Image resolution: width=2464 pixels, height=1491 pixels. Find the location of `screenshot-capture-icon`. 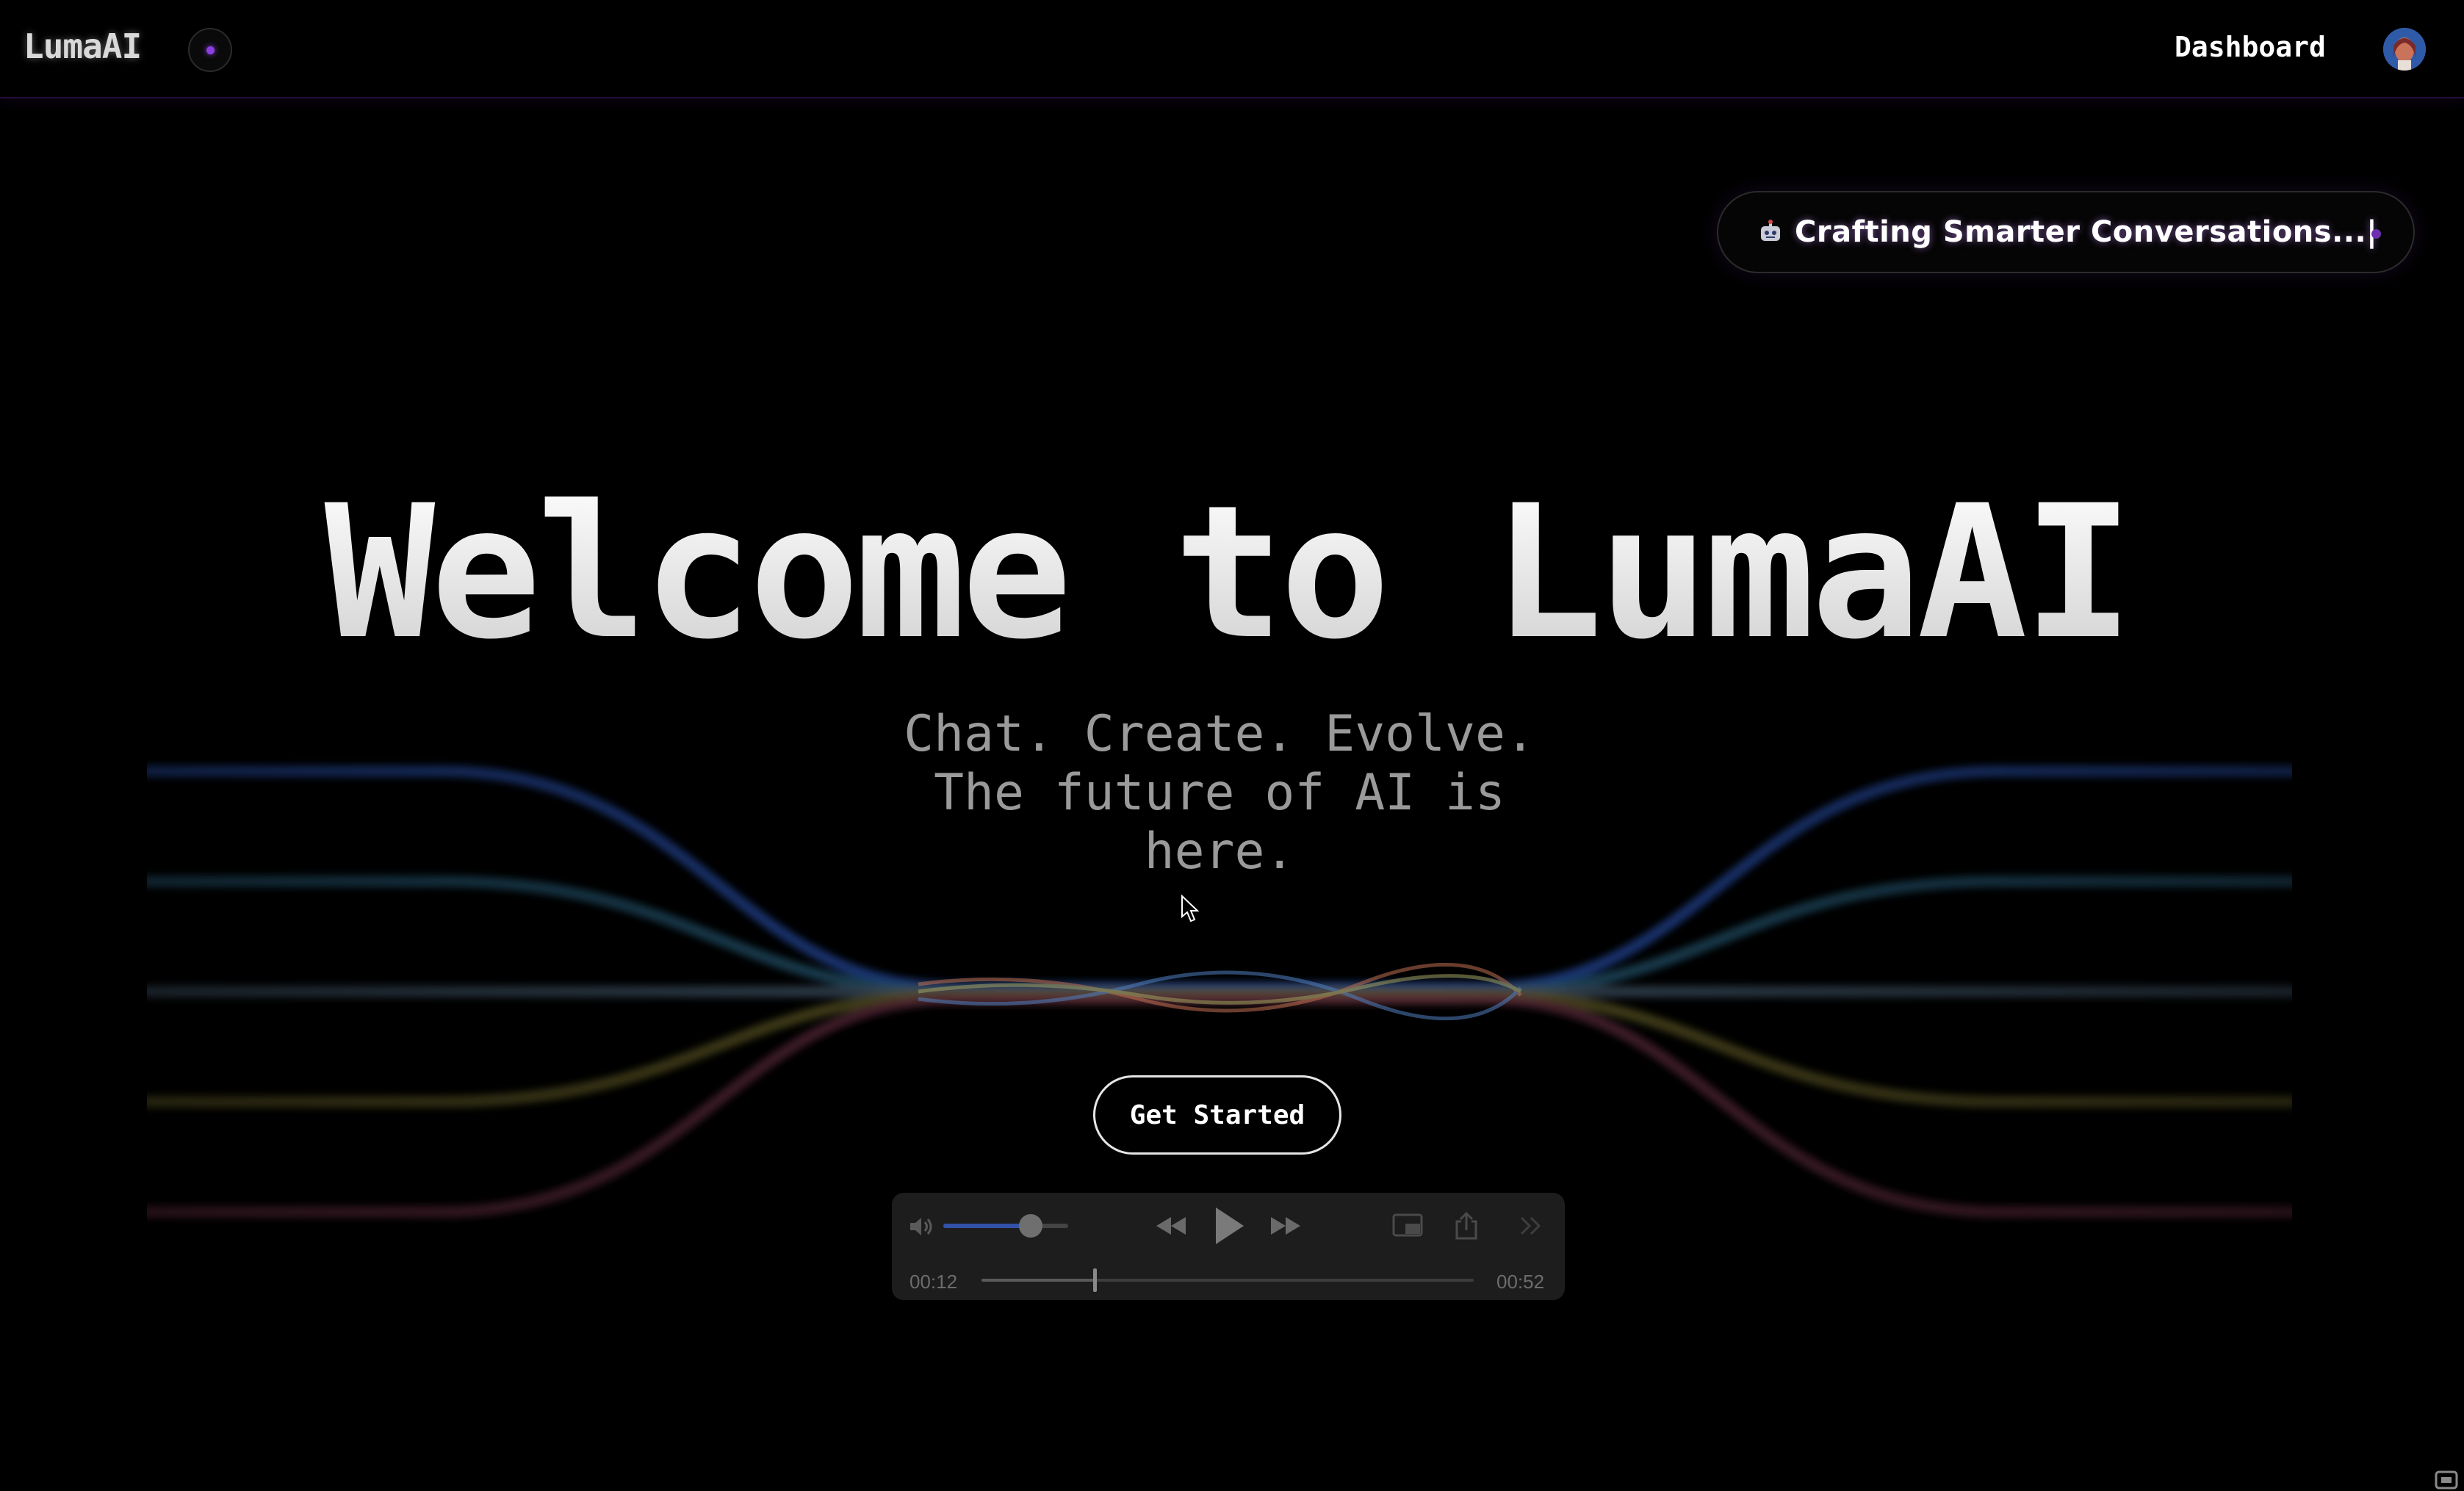

screenshot-capture-icon is located at coordinates (2446, 1480).